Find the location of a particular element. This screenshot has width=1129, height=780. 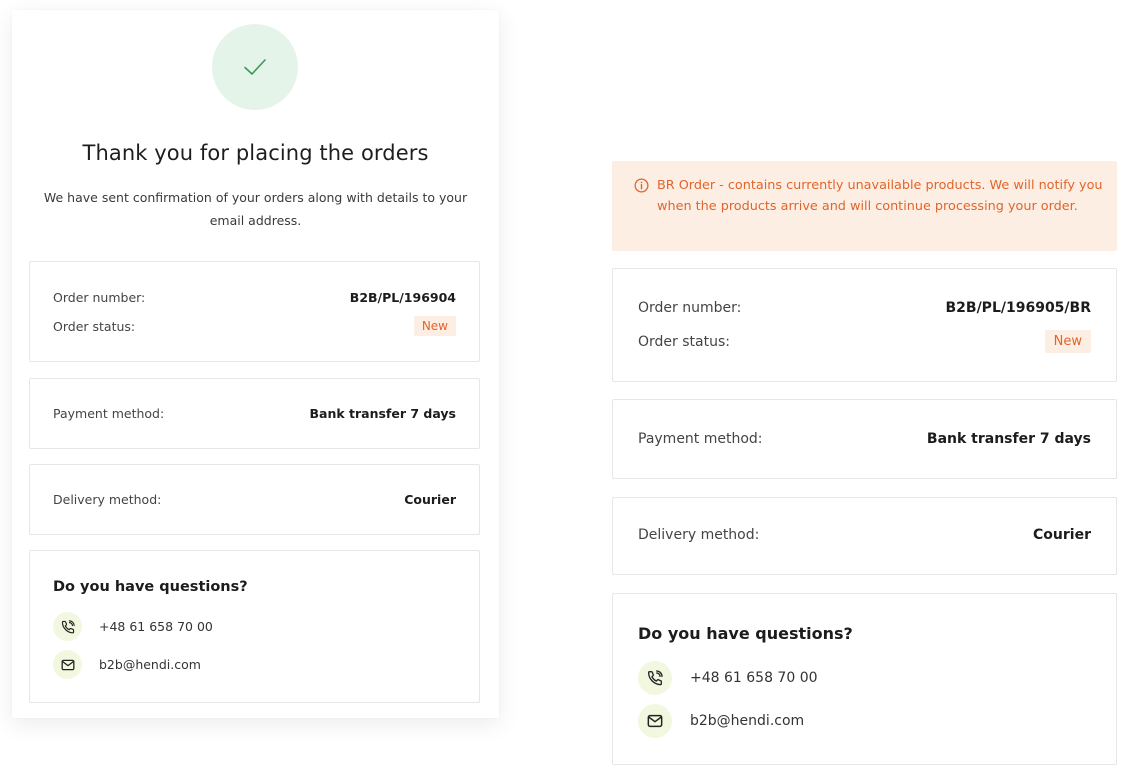

success-badge is located at coordinates (255, 67).